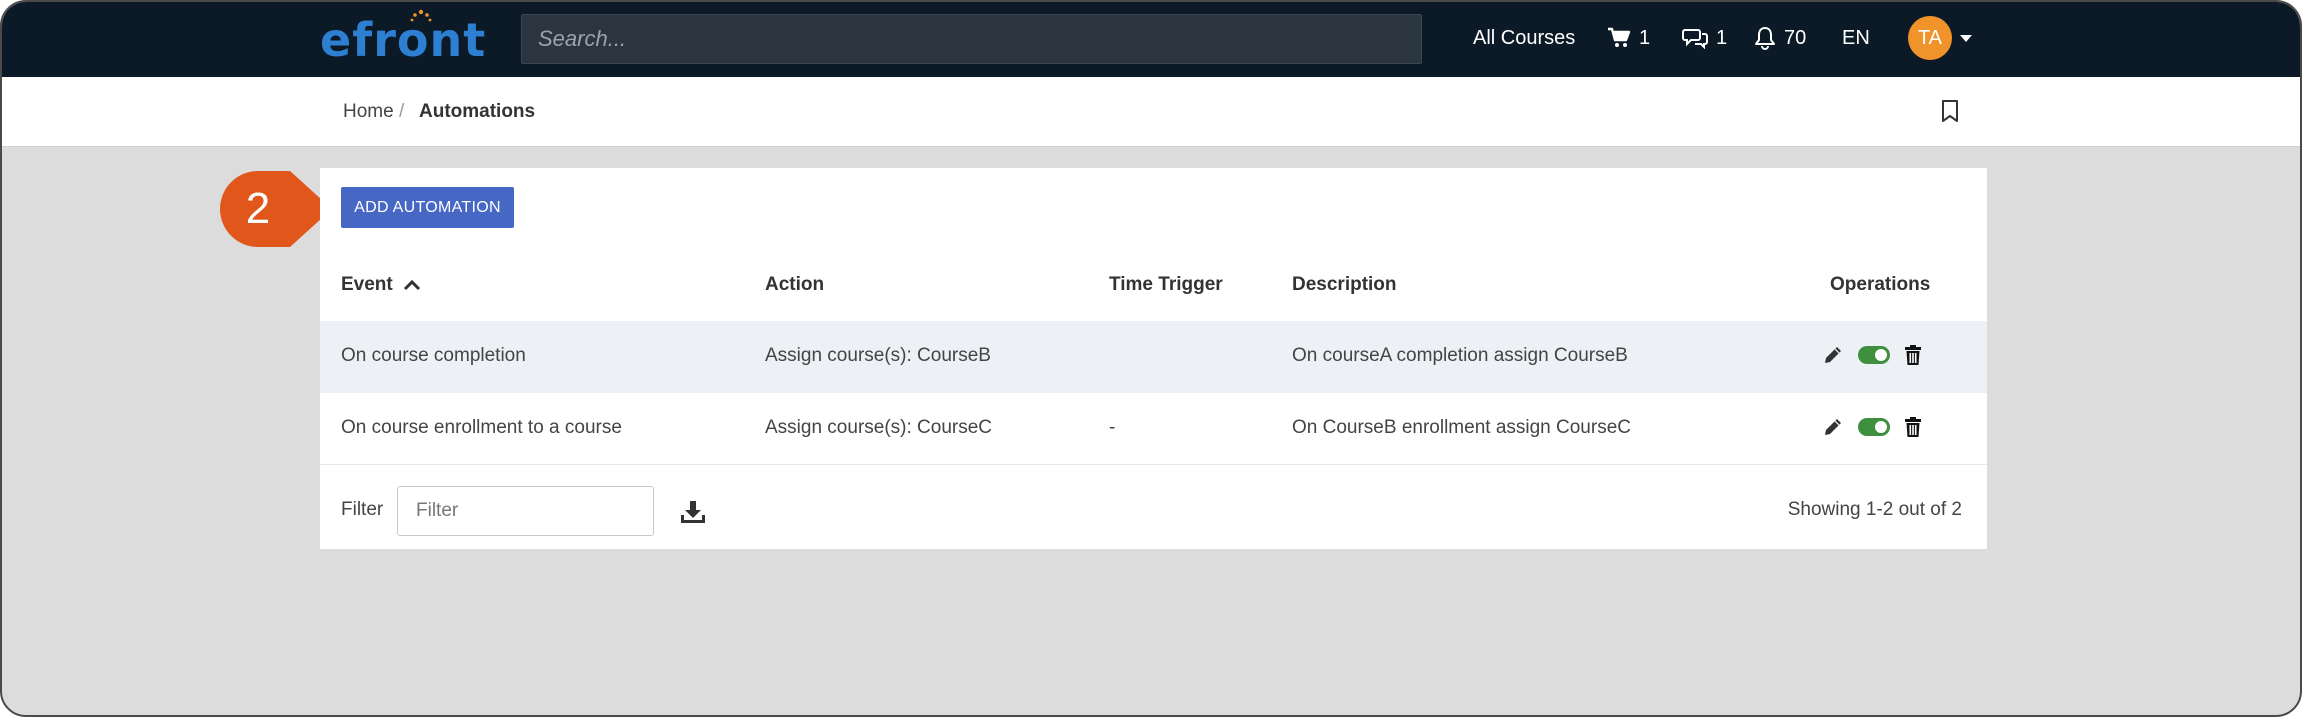  What do you see at coordinates (433, 355) in the screenshot?
I see `cell-event: On course completion` at bounding box center [433, 355].